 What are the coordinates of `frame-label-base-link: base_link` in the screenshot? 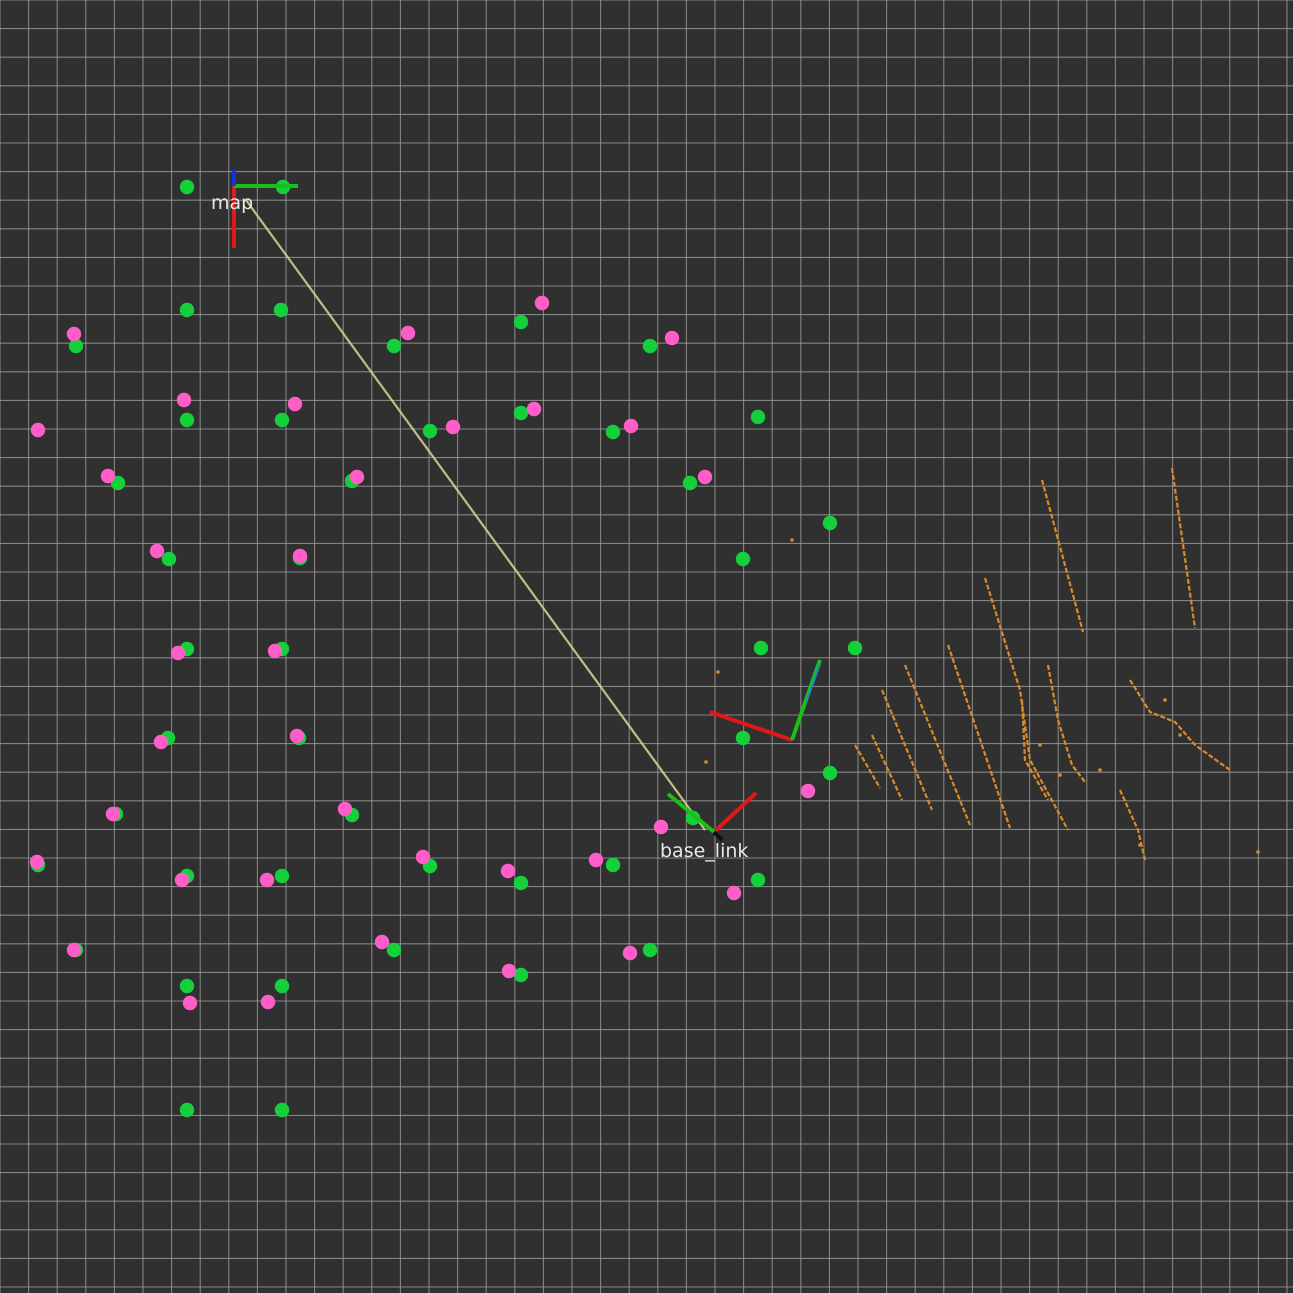 It's located at (704, 851).